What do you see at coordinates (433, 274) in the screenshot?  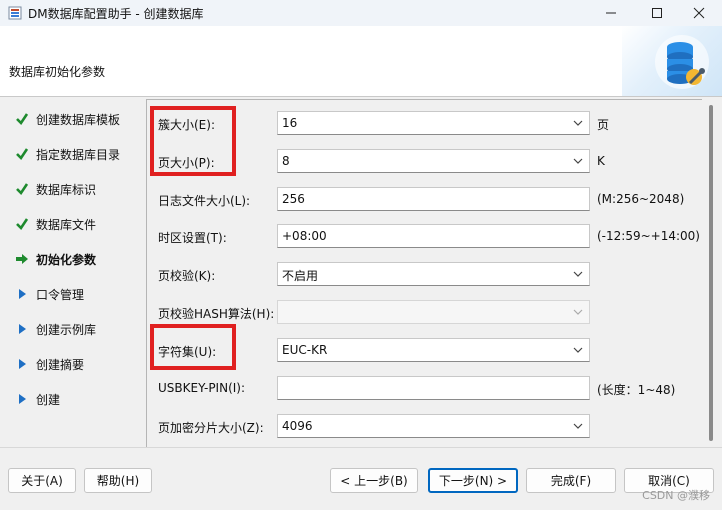 I see `page-check-select: 不启用` at bounding box center [433, 274].